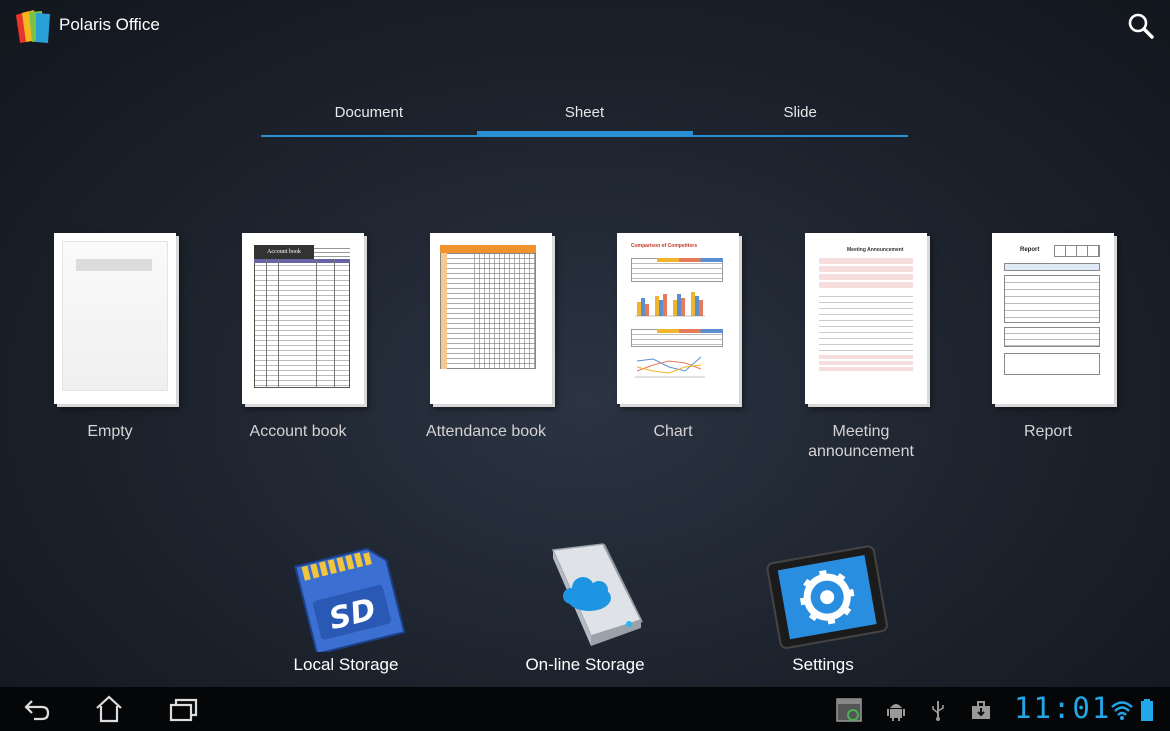 The width and height of the screenshot is (1170, 731). Describe the element at coordinates (298, 431) in the screenshot. I see `template-label: Account book` at that location.